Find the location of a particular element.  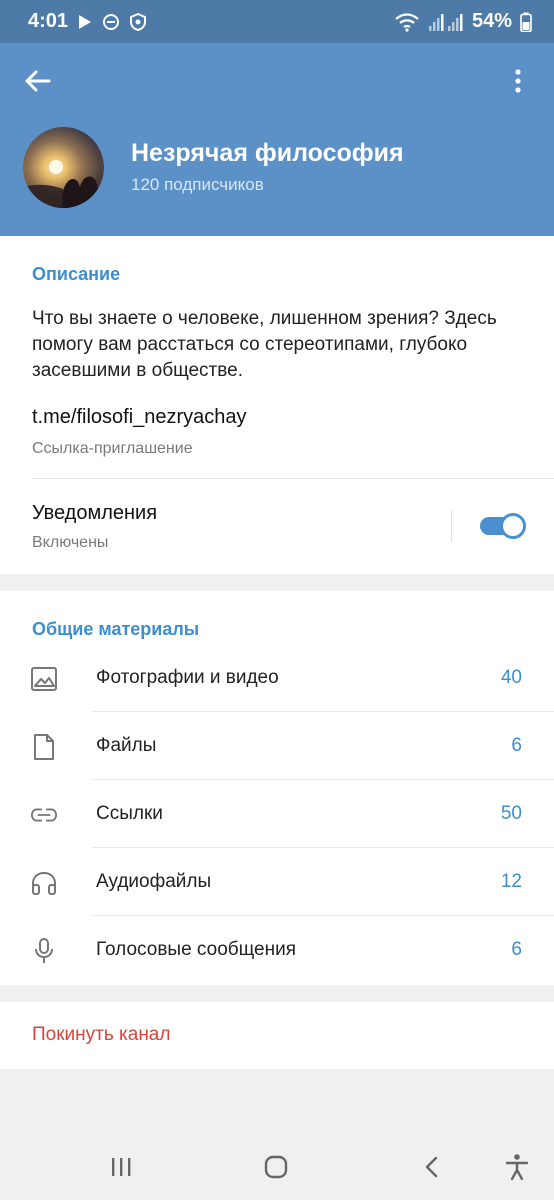

battery-percent: 54% is located at coordinates (491, 21).